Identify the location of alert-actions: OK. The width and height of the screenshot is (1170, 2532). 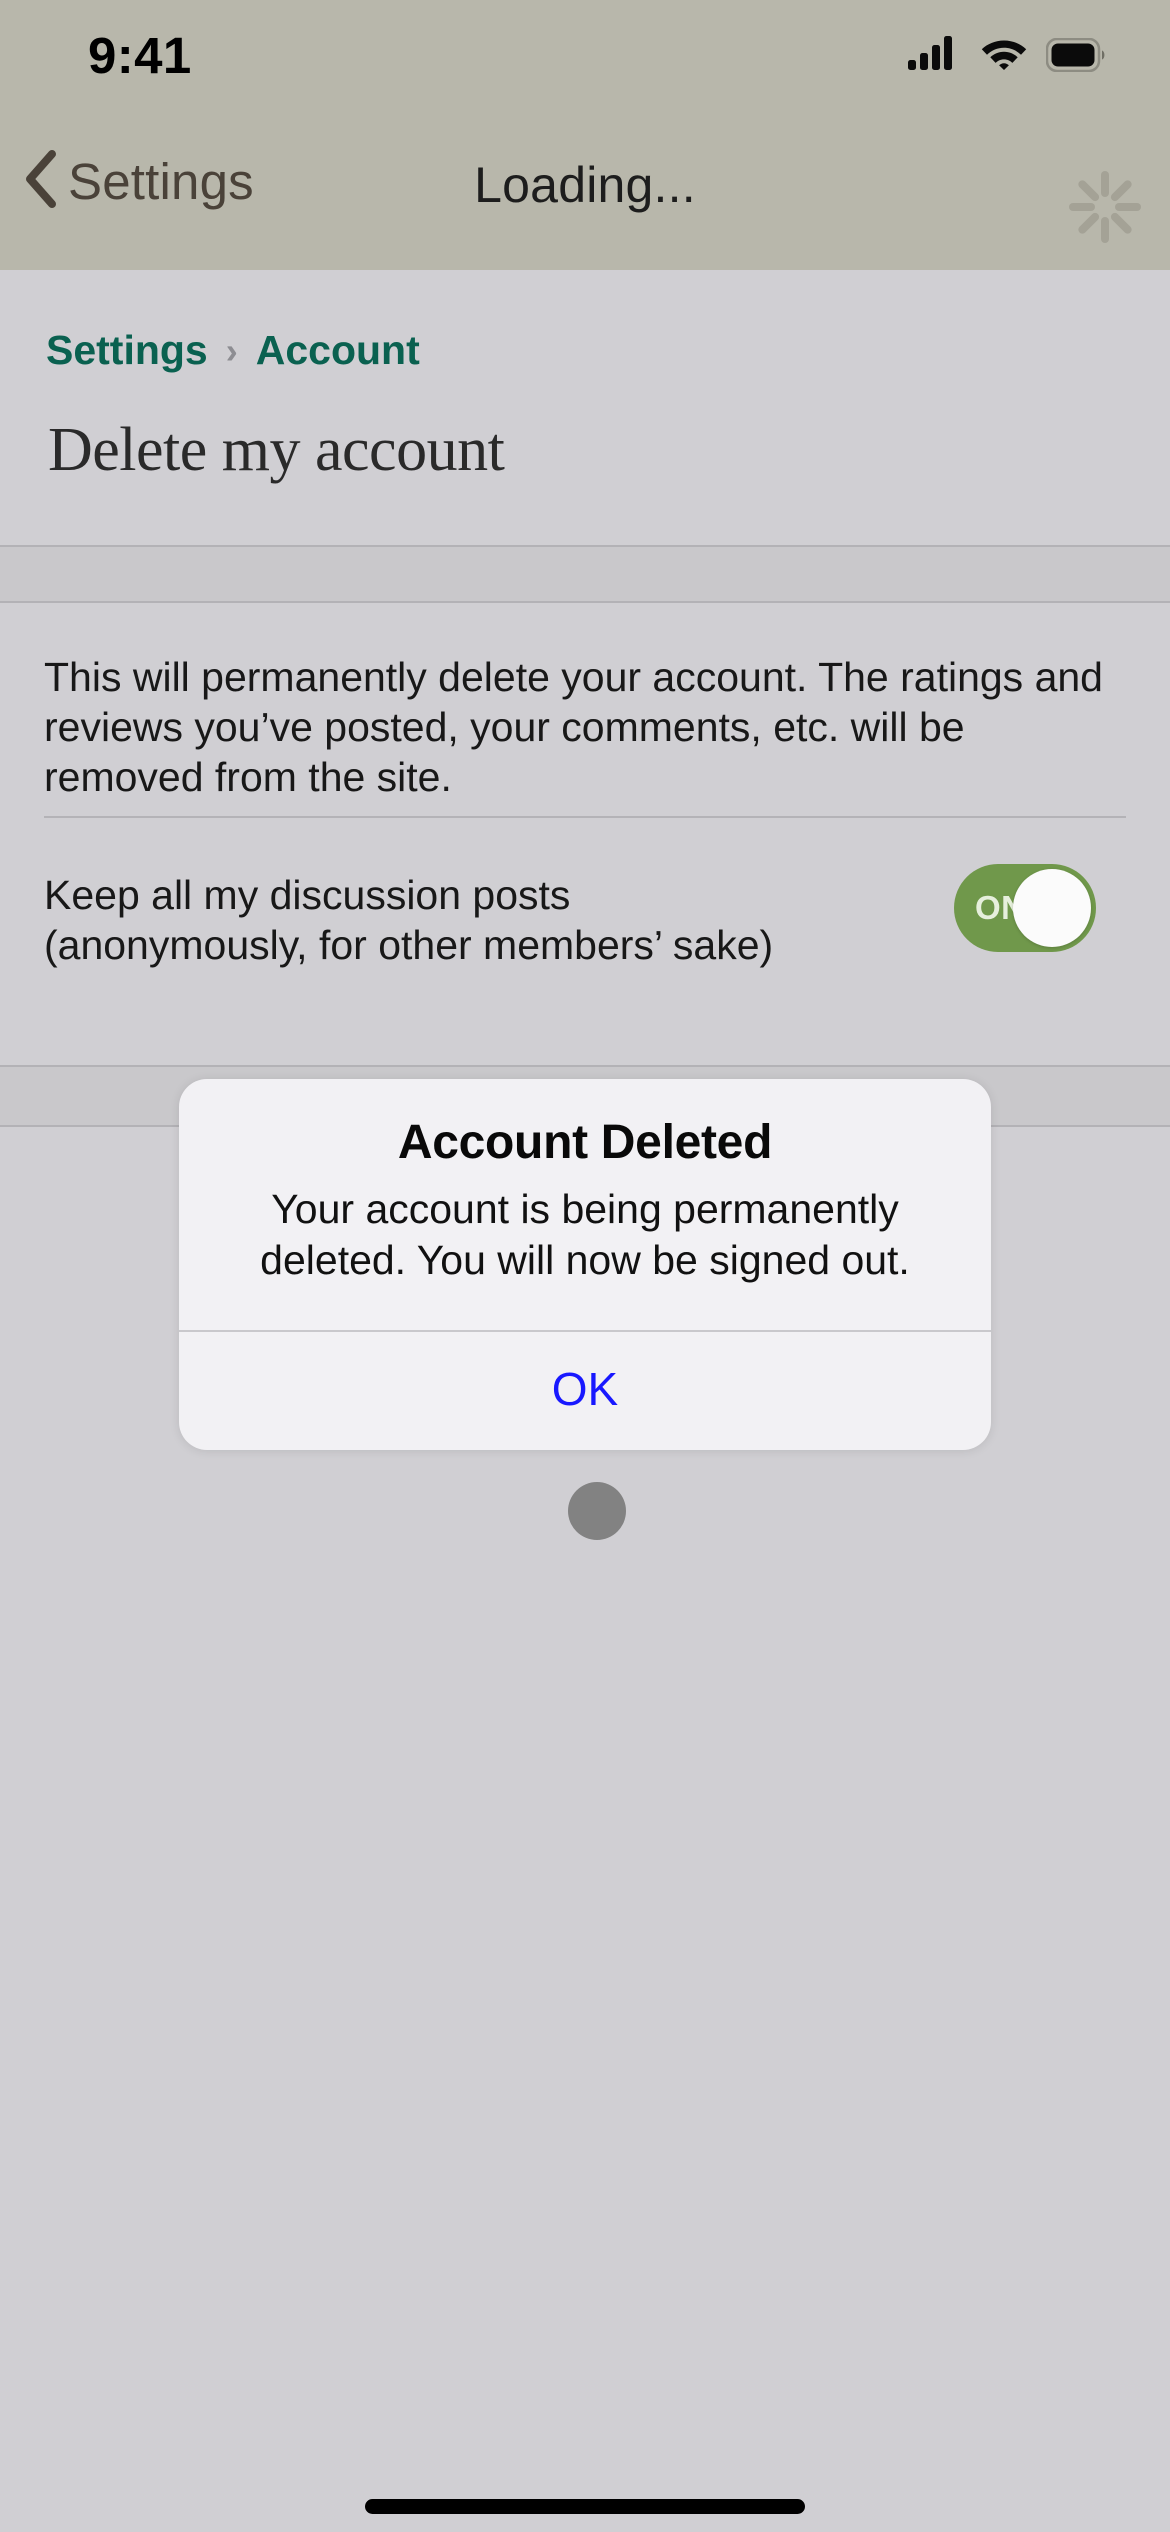
(585, 1389).